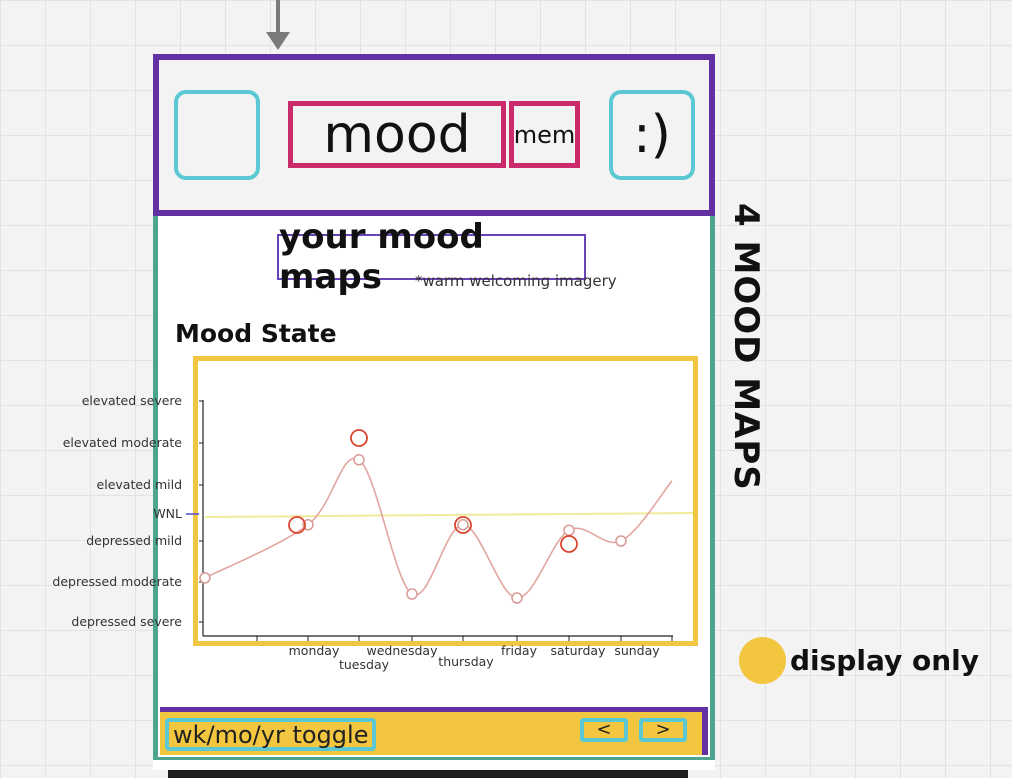 Image resolution: width=1012 pixels, height=778 pixels. I want to click on mood-series-line, so click(438, 528).